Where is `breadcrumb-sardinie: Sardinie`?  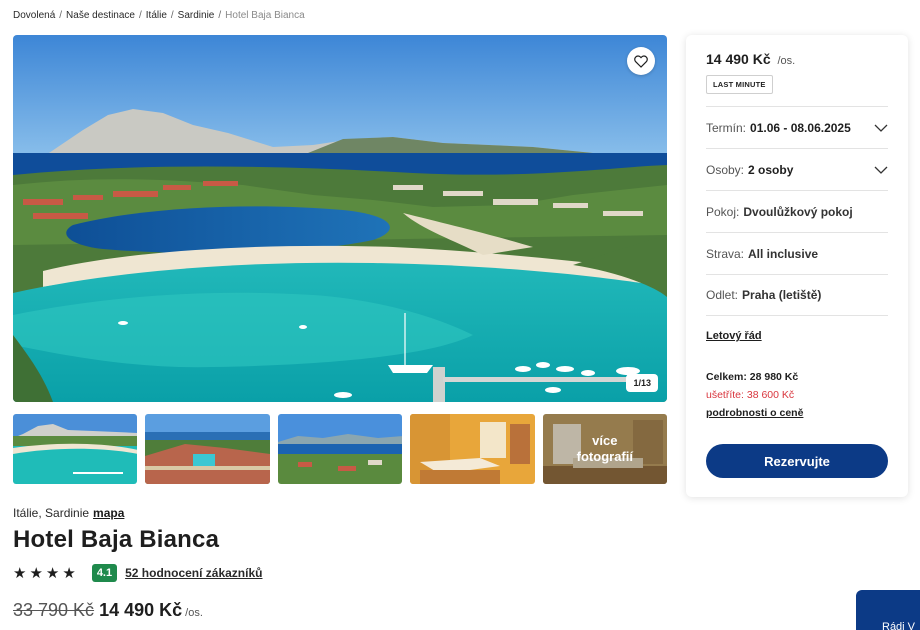 breadcrumb-sardinie: Sardinie is located at coordinates (196, 15).